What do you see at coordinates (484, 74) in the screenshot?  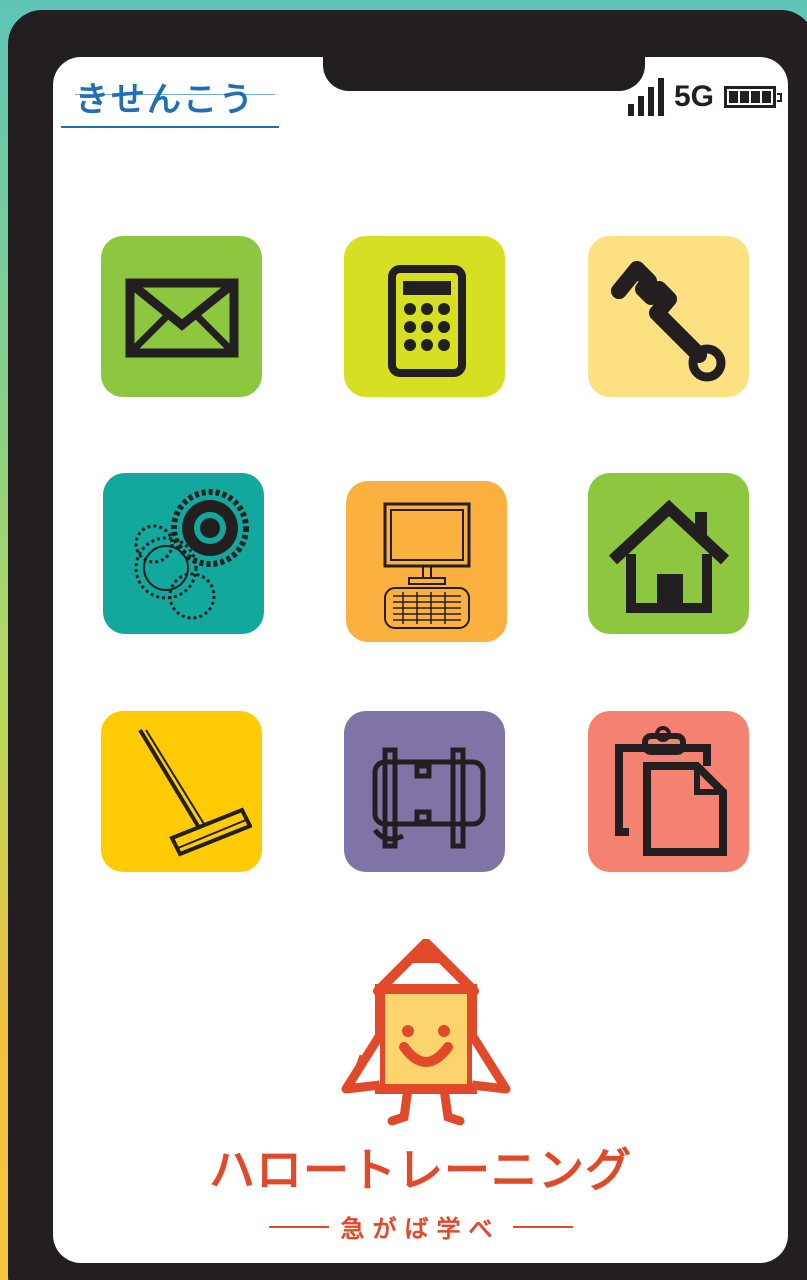 I see `phone-notch` at bounding box center [484, 74].